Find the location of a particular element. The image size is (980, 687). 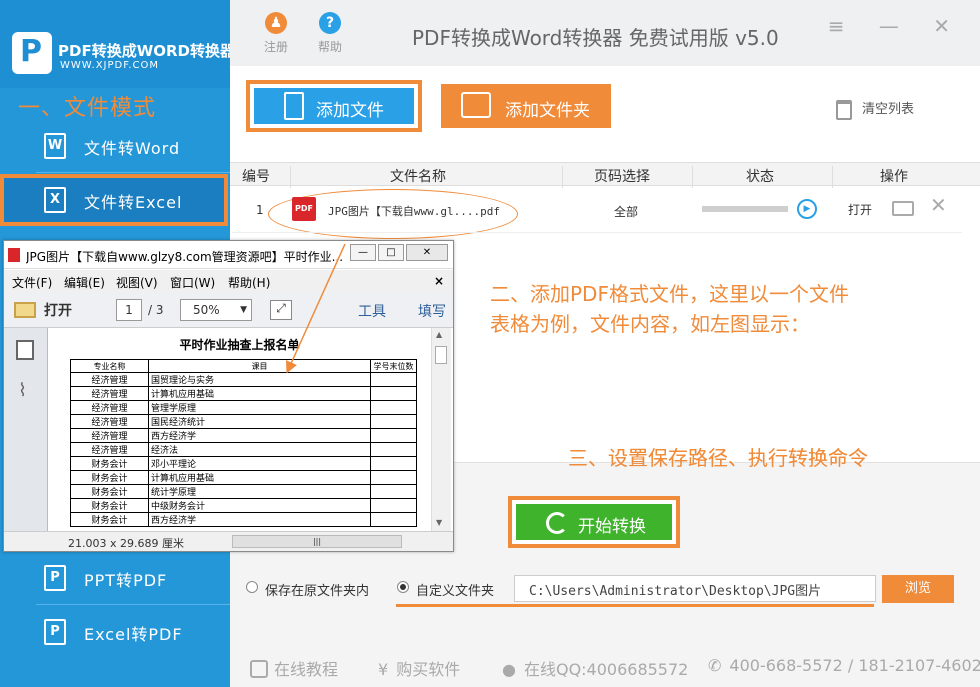

viewer-menu-close-icon: × is located at coordinates (439, 281).